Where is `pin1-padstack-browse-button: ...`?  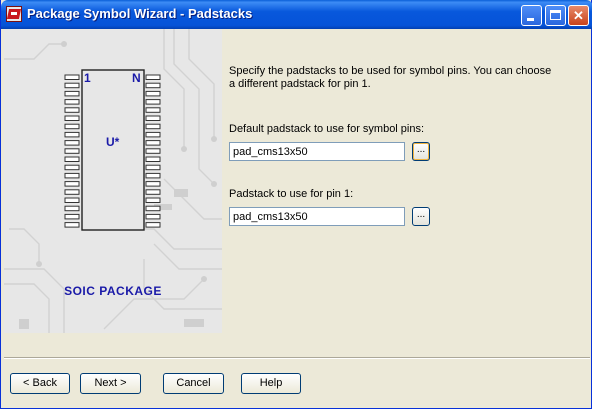
pin1-padstack-browse-button: ... is located at coordinates (421, 216).